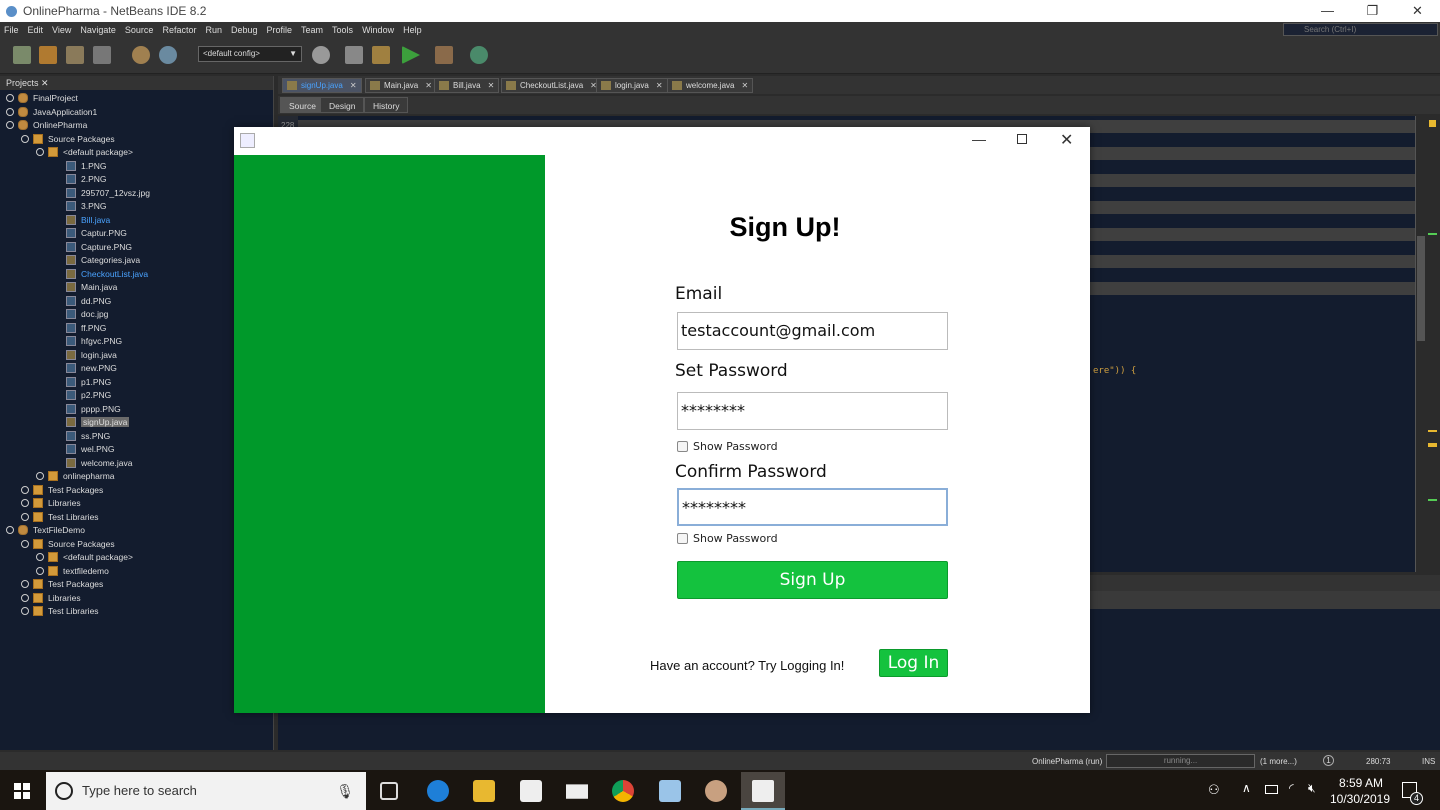 The image size is (1440, 810). Describe the element at coordinates (632, 85) in the screenshot. I see `tab-login: login.java ✕` at that location.